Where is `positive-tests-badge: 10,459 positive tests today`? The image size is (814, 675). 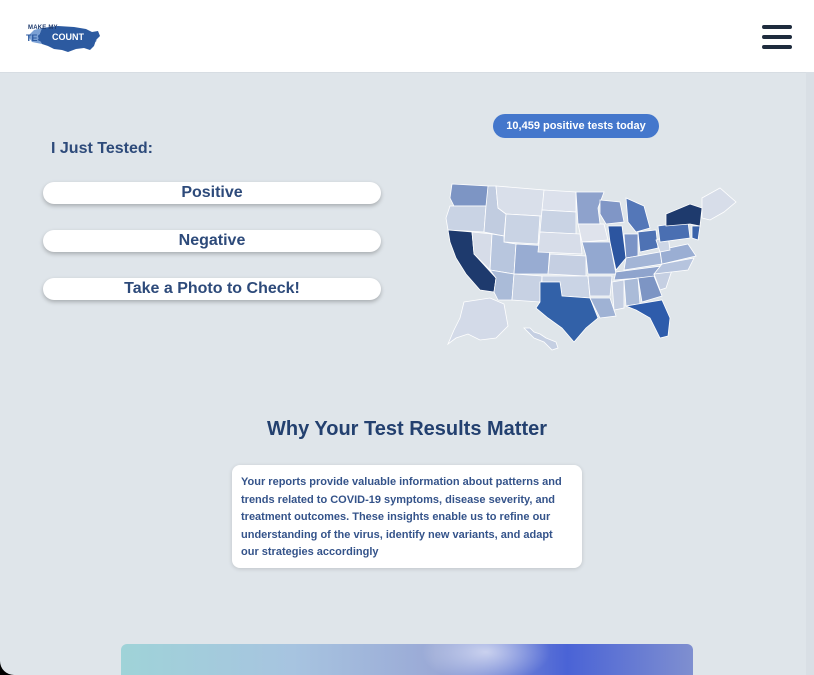
positive-tests-badge: 10,459 positive tests today is located at coordinates (576, 126).